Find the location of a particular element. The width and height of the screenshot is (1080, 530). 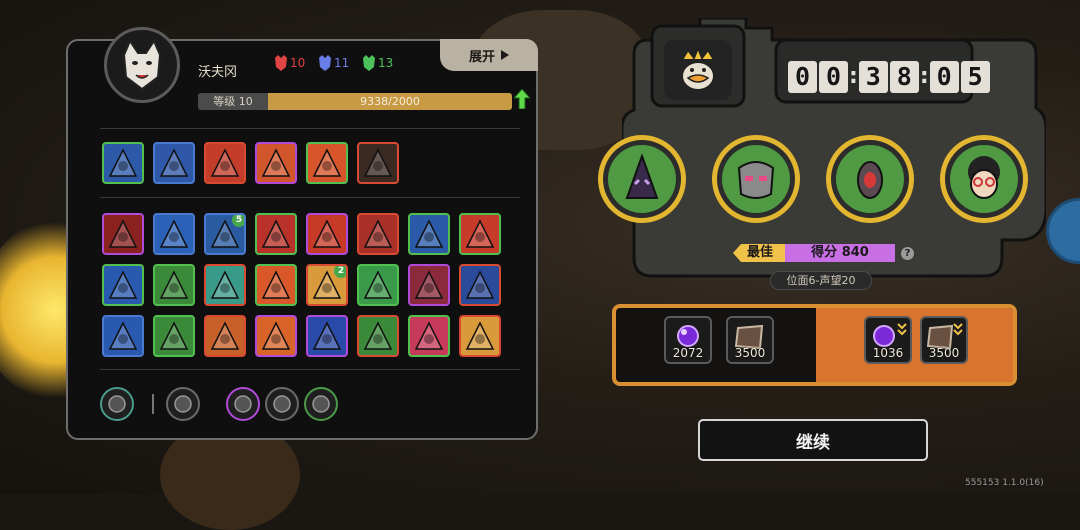

reward-box: 2072 3500 1036 3500 is located at coordinates (814, 345).